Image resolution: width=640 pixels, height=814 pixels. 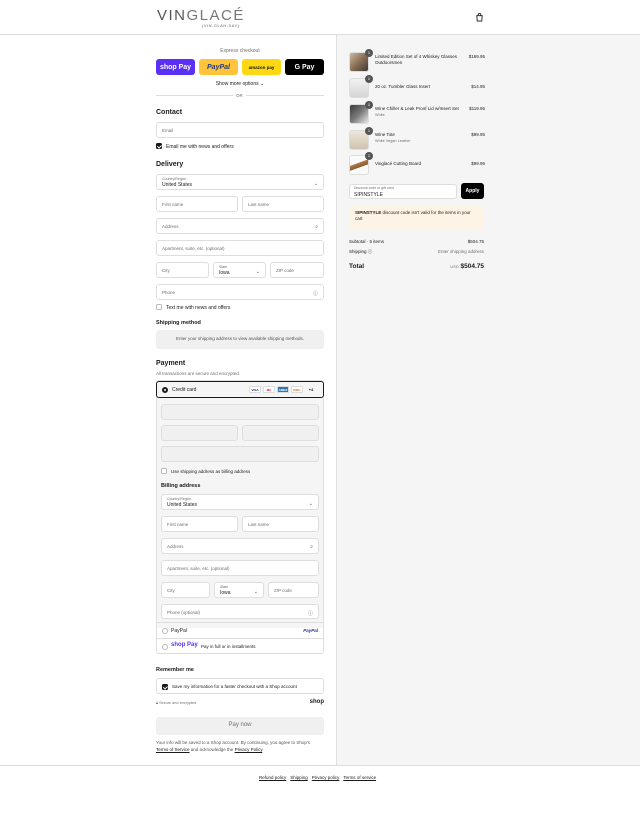 I want to click on email-news-label: Email me with news and offers, so click(x=200, y=147).